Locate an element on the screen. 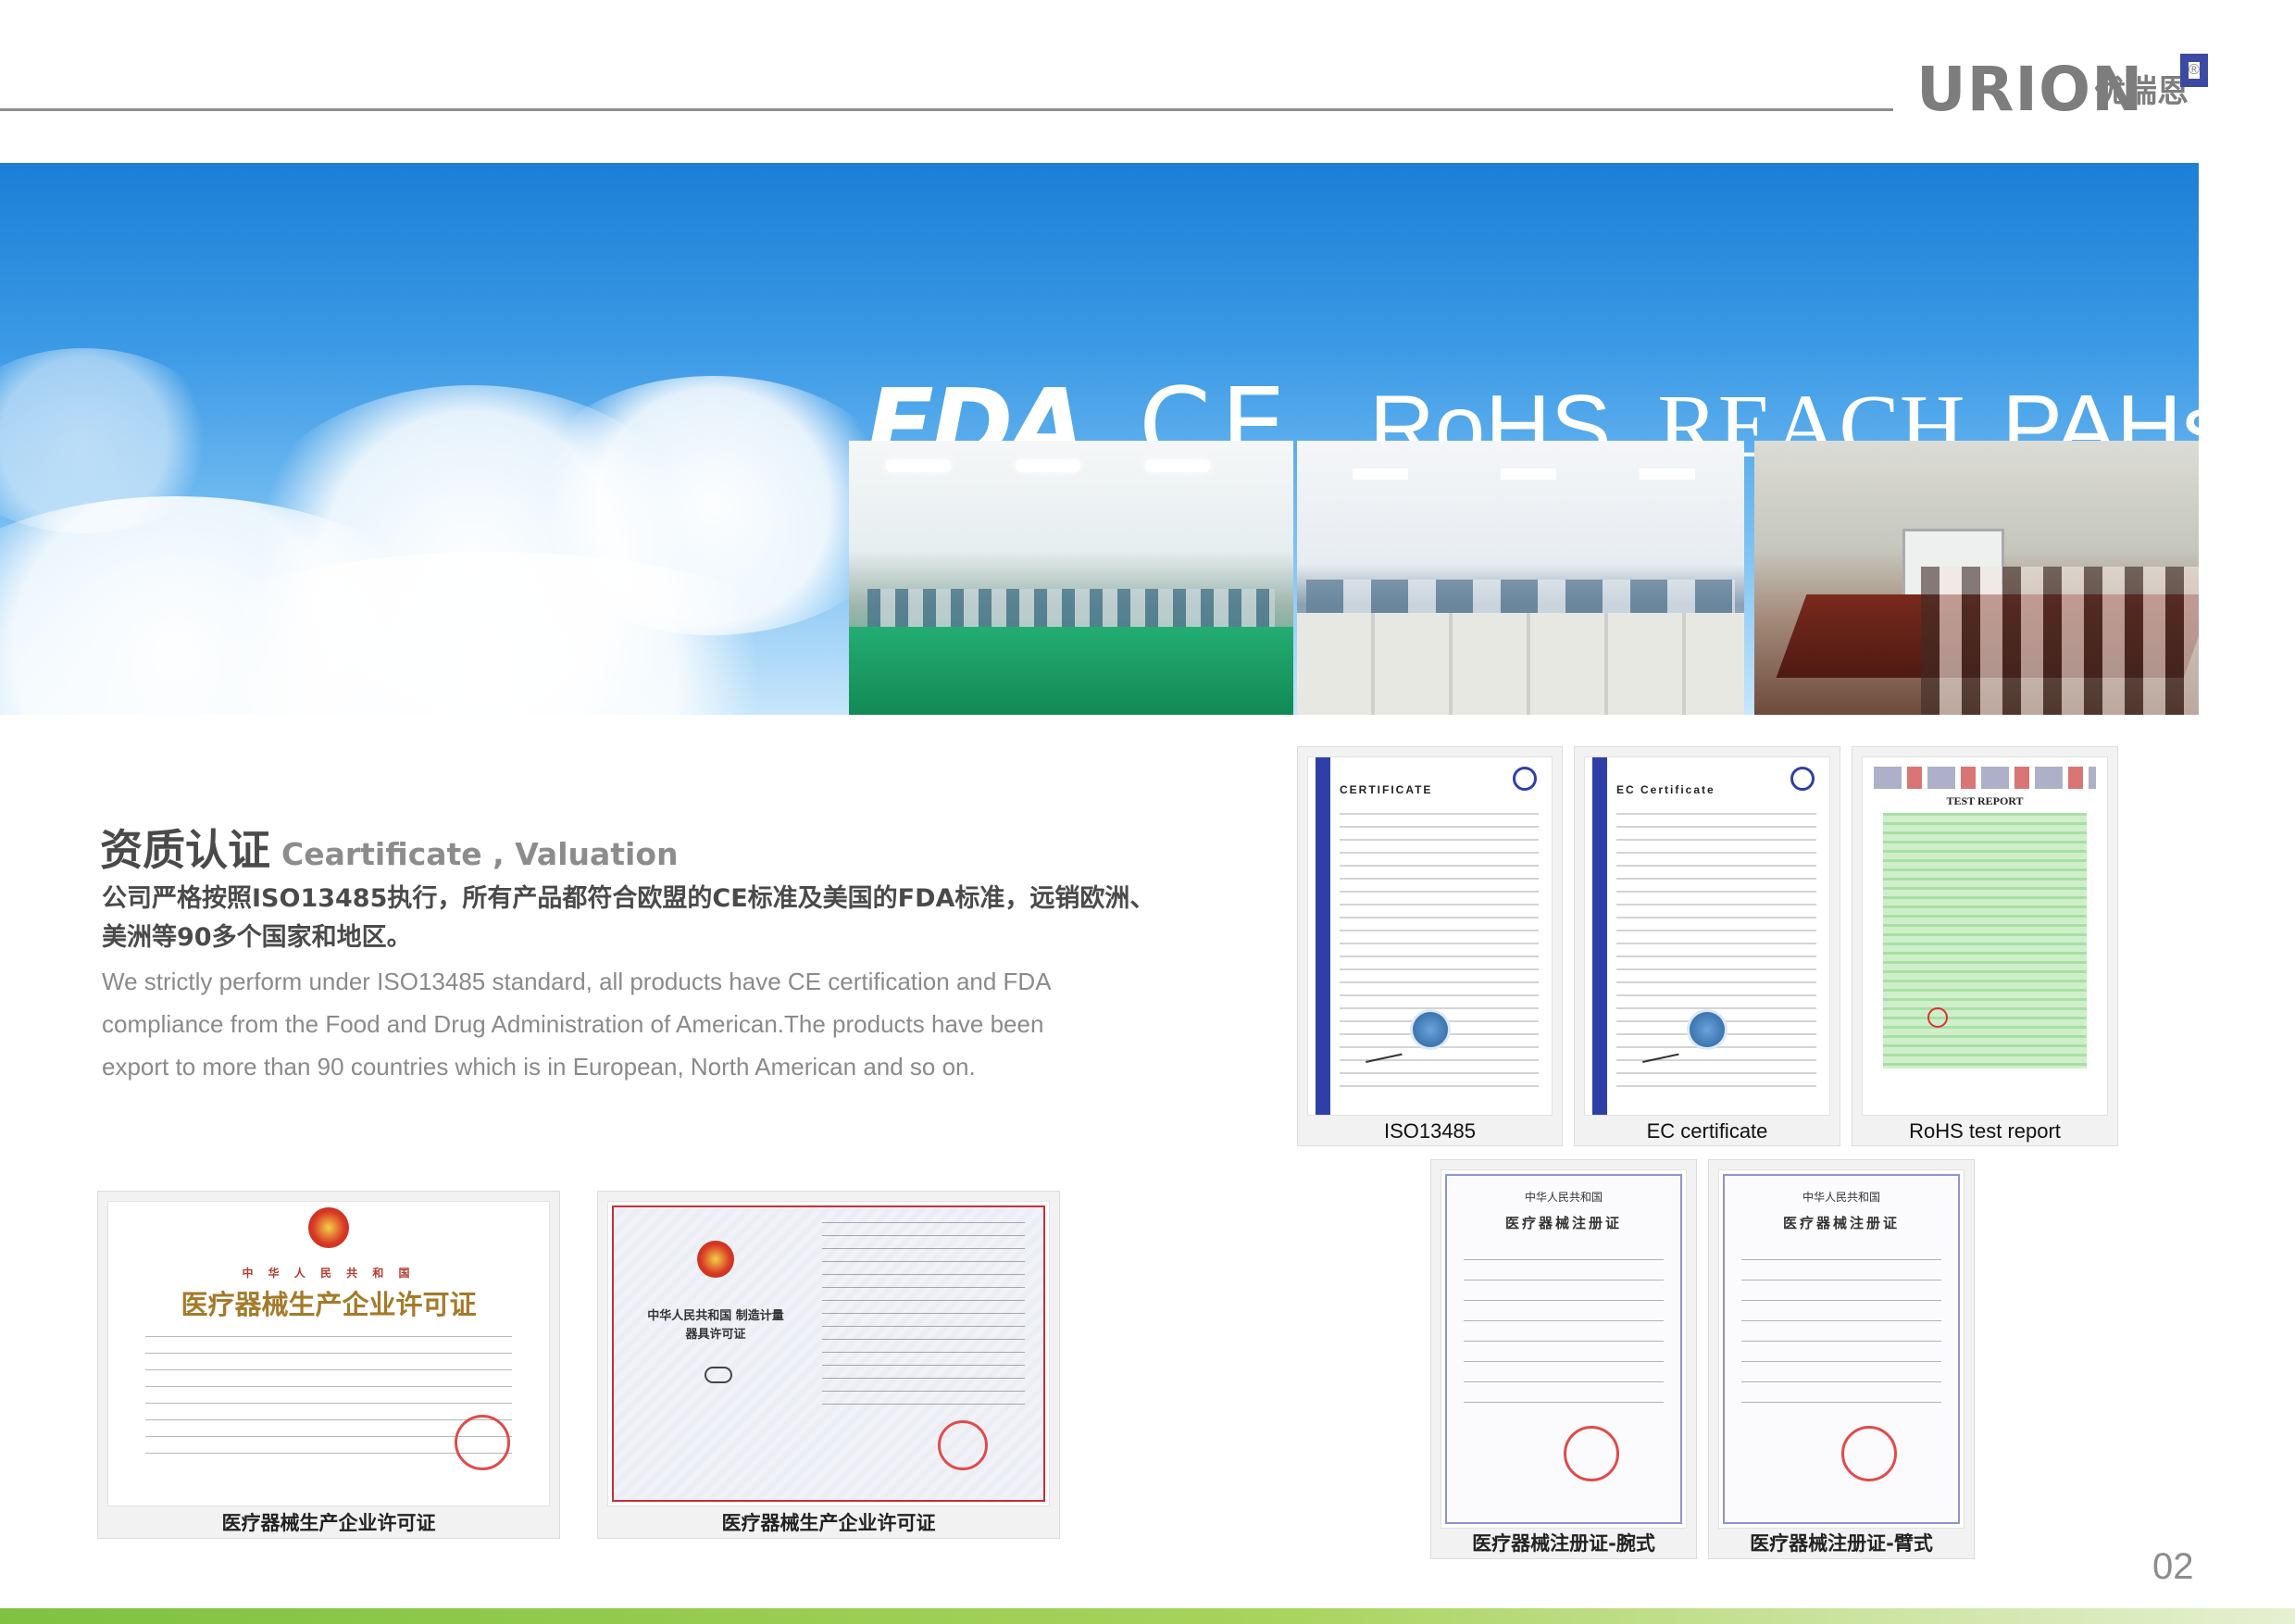  certificate-card-iso13485: CERTIFICATE ISO13485 is located at coordinates (1430, 946).